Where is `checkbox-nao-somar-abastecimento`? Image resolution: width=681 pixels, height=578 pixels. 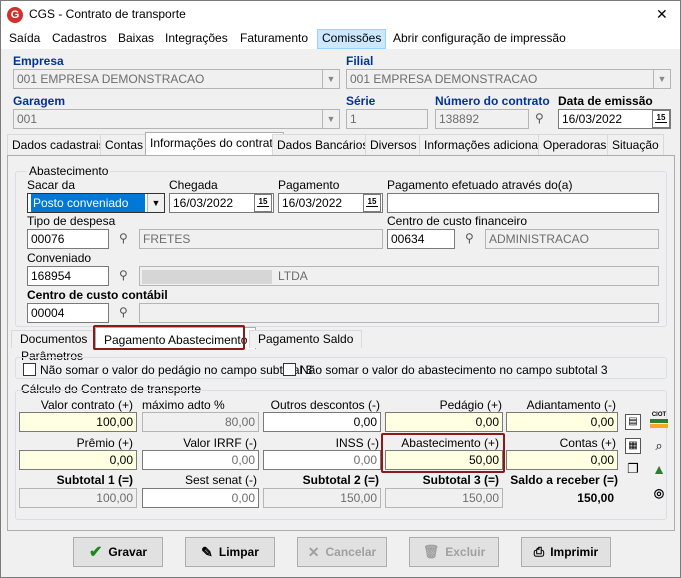 checkbox-nao-somar-abastecimento is located at coordinates (289, 369).